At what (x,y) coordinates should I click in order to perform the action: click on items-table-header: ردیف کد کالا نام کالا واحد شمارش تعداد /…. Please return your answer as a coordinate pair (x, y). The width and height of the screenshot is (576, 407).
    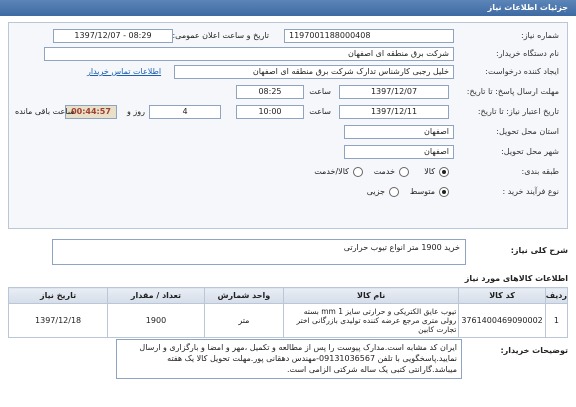
    Looking at the image, I should click on (288, 295).